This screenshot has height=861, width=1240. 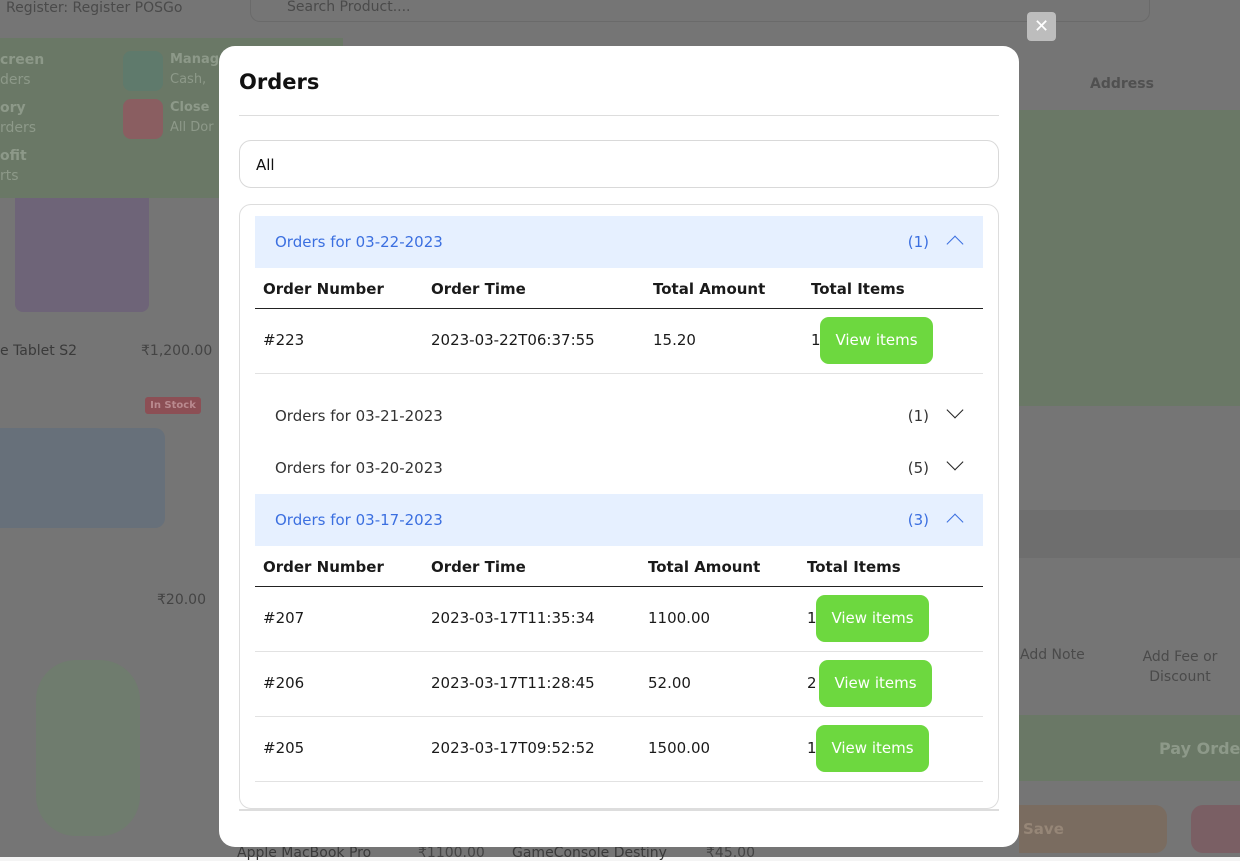 I want to click on product-price: ₹1,200.00, so click(x=177, y=351).